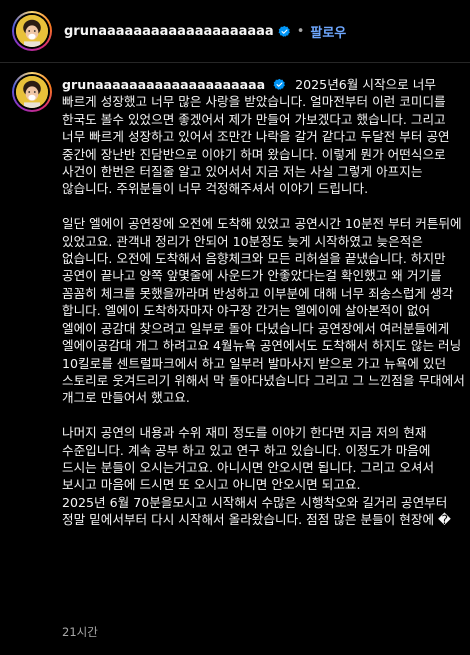 The width and height of the screenshot is (470, 655). What do you see at coordinates (163, 84) in the screenshot?
I see `caption-username: grunaaaaaaaaaaaaaaaaaaaa` at bounding box center [163, 84].